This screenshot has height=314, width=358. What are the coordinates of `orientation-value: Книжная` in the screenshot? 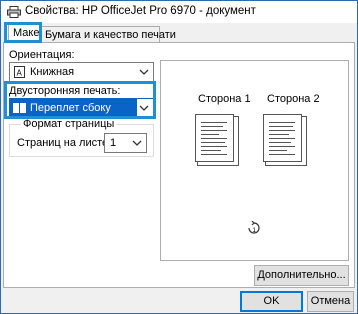 It's located at (52, 72).